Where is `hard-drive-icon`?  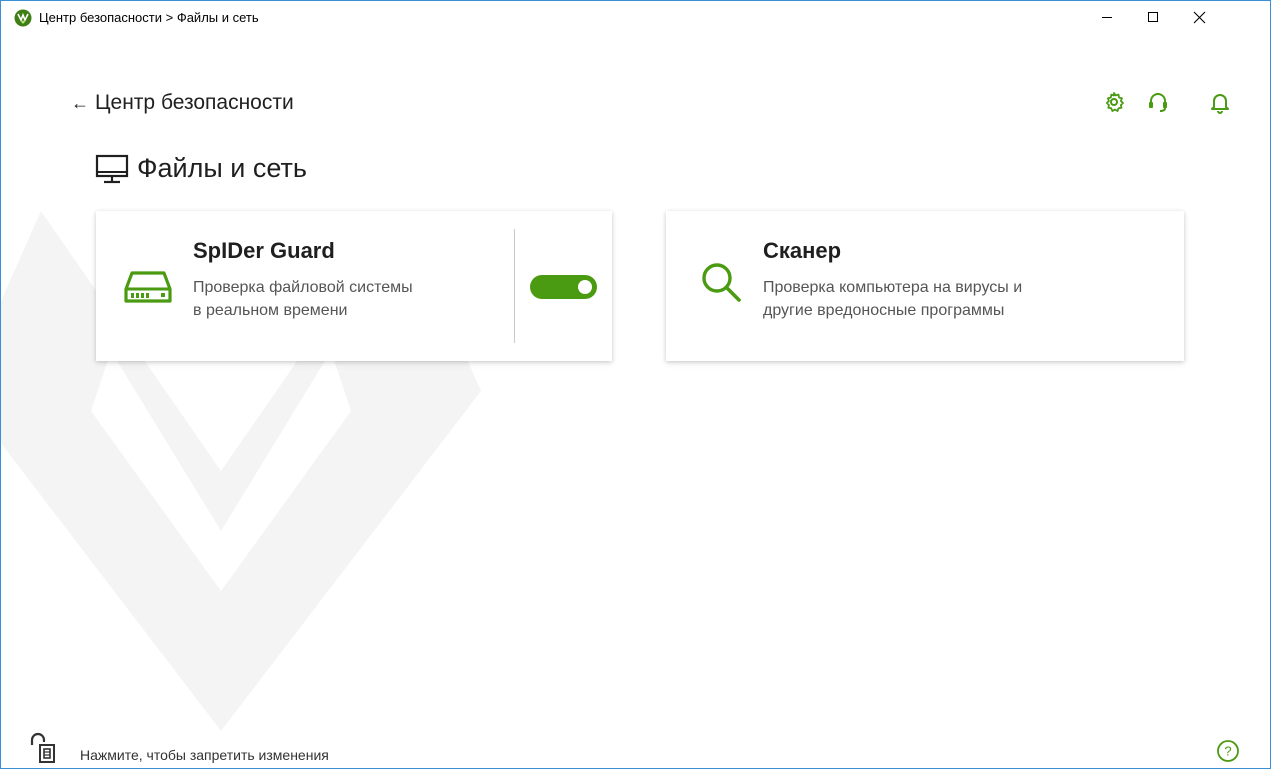
hard-drive-icon is located at coordinates (148, 287).